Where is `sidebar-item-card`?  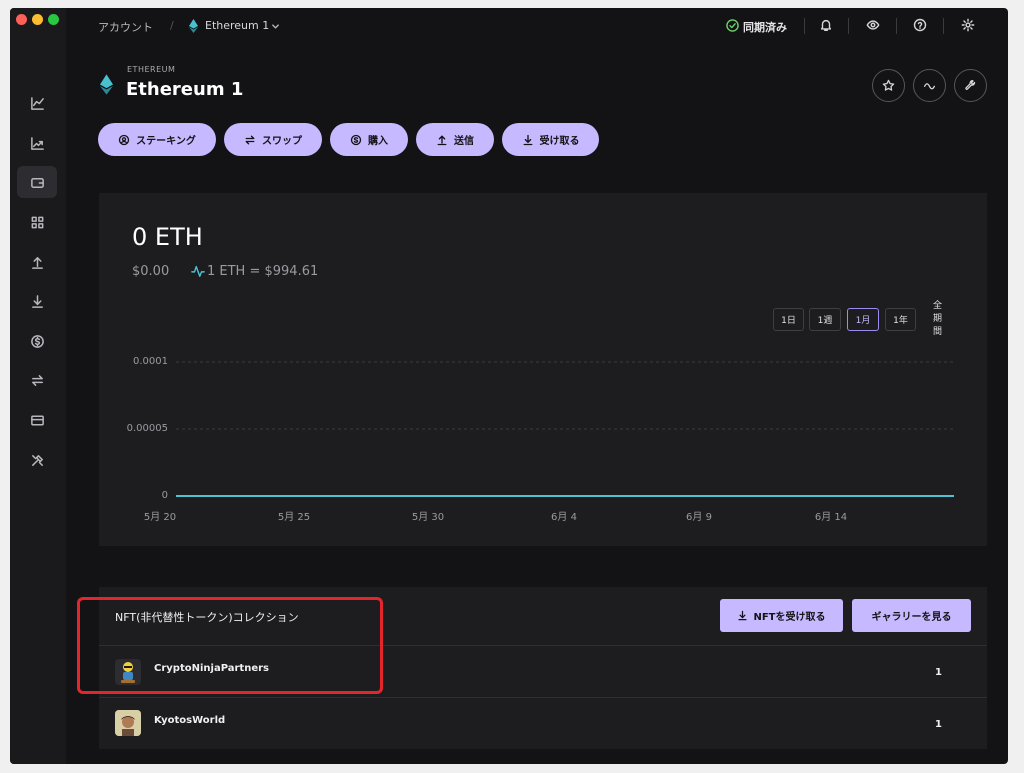 sidebar-item-card is located at coordinates (37, 420).